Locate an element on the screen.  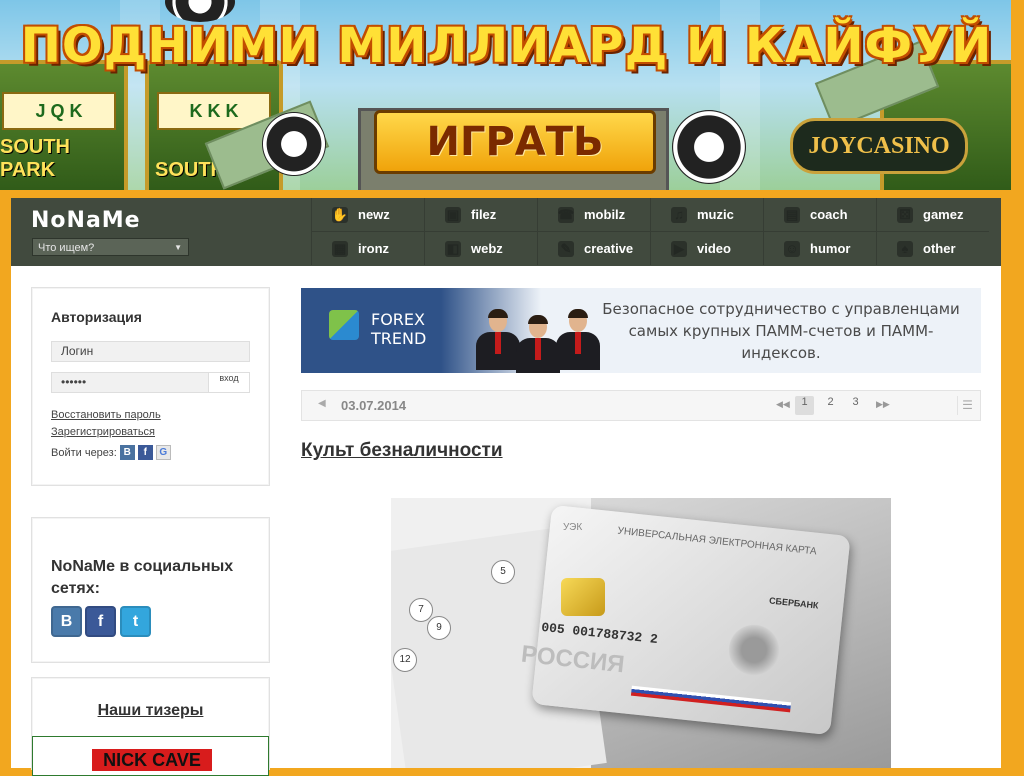
teaser-image: NICK CAVE is located at coordinates (150, 756).